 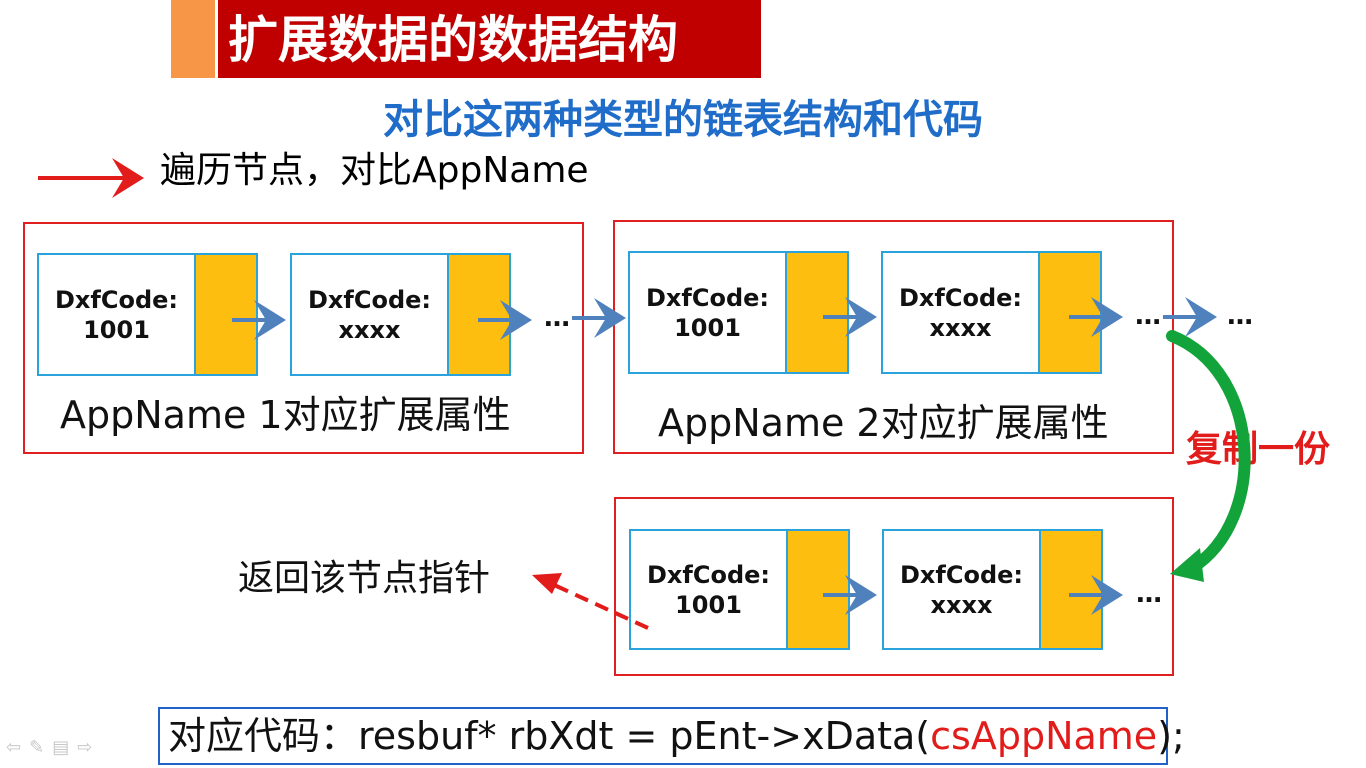 I want to click on next-icon: ⇨, so click(x=88, y=747).